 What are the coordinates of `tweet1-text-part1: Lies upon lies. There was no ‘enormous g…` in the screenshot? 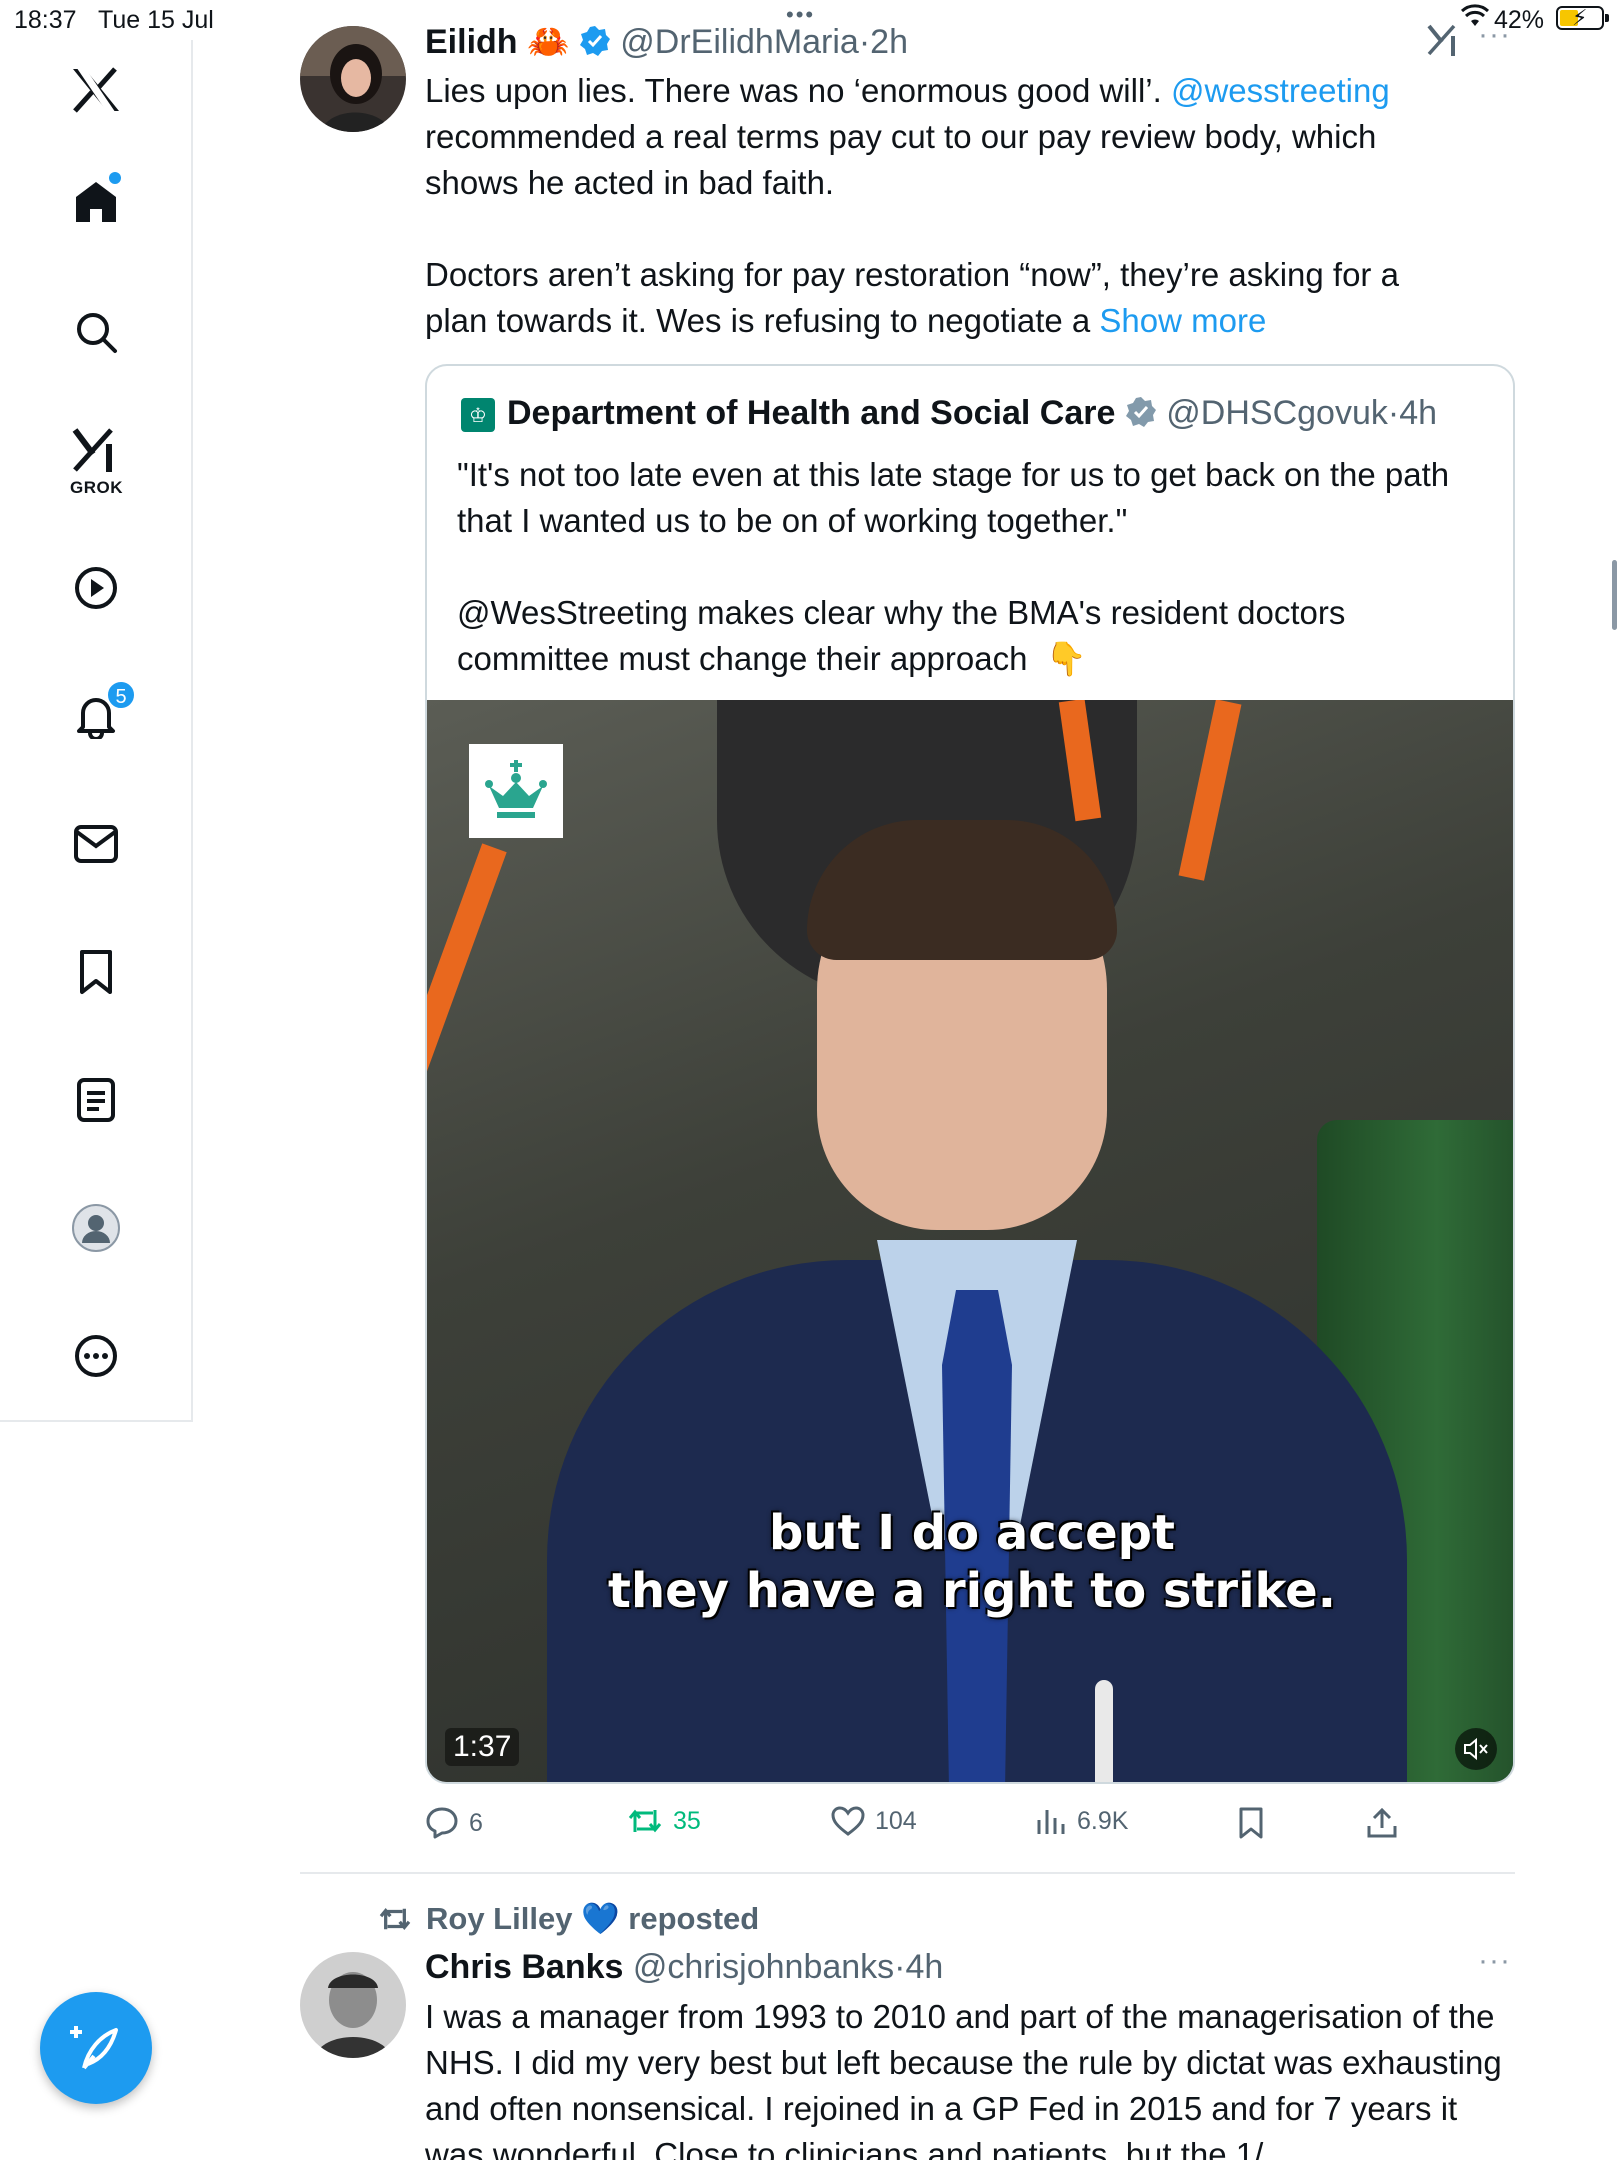 It's located at (798, 90).